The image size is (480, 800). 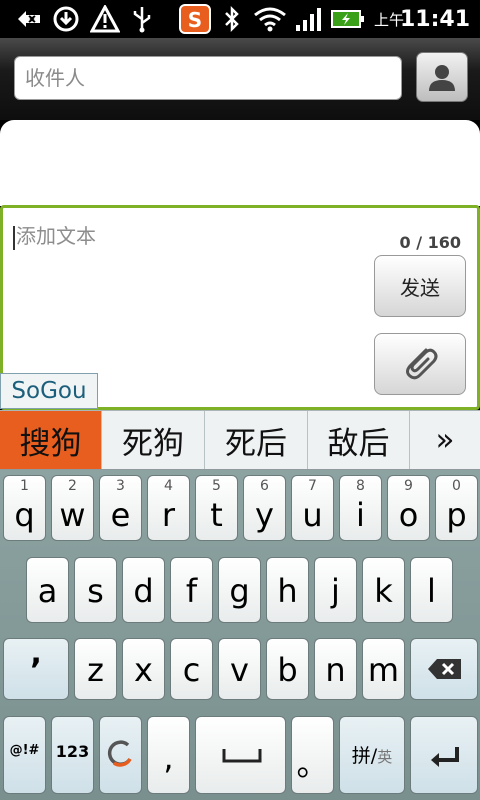 What do you see at coordinates (66, 19) in the screenshot?
I see `download-icon` at bounding box center [66, 19].